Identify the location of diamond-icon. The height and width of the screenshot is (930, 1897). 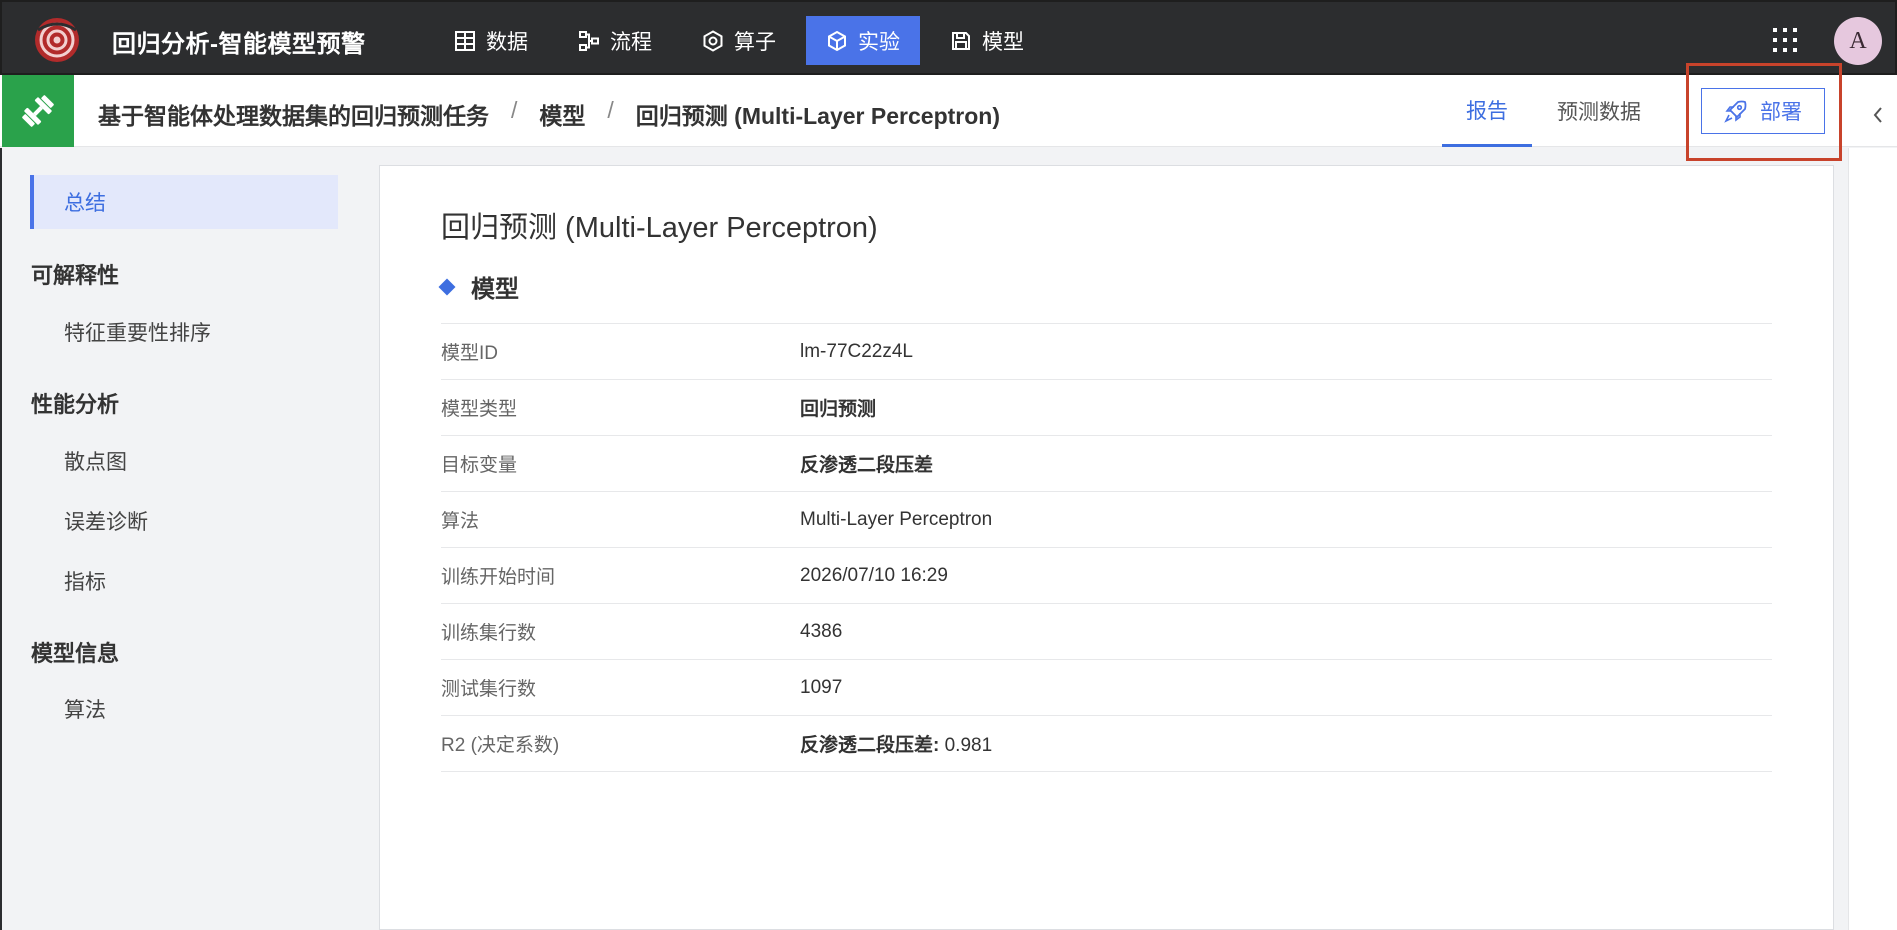
(447, 286).